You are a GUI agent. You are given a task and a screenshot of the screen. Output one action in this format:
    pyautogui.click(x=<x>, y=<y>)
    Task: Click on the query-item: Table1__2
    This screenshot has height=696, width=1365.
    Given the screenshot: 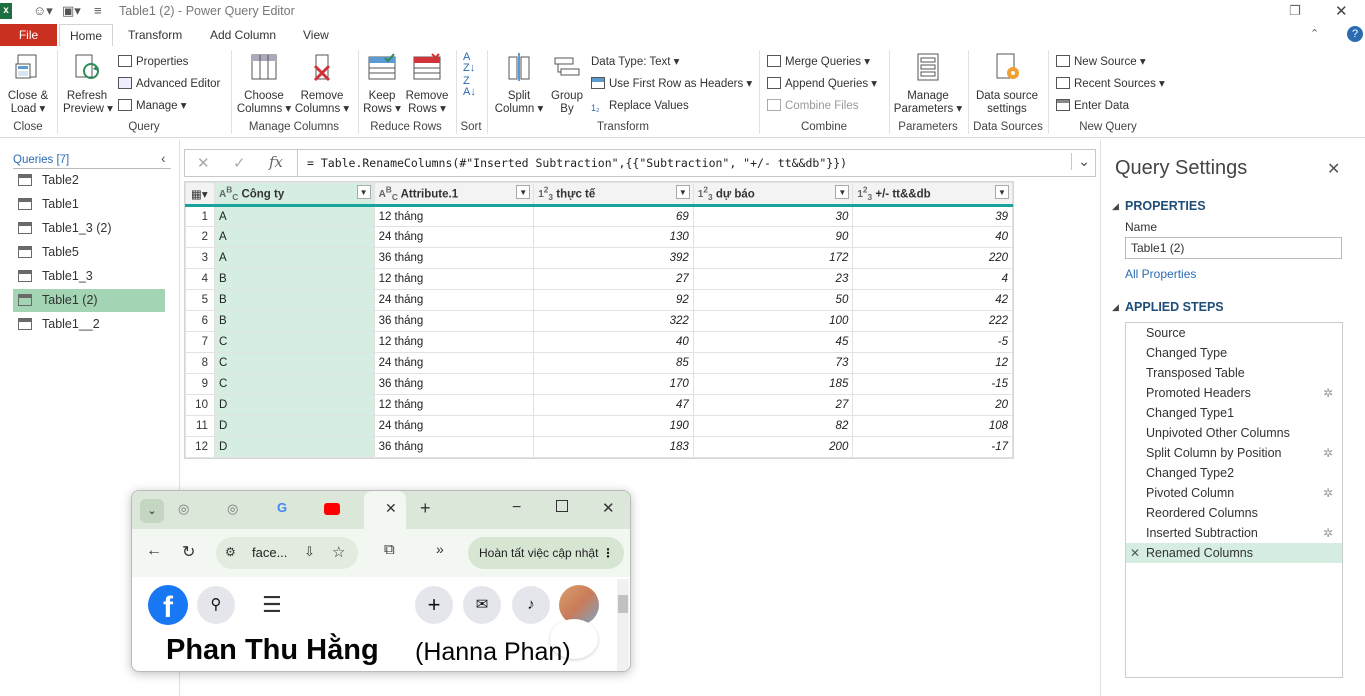 What is the action you would take?
    pyautogui.click(x=89, y=324)
    